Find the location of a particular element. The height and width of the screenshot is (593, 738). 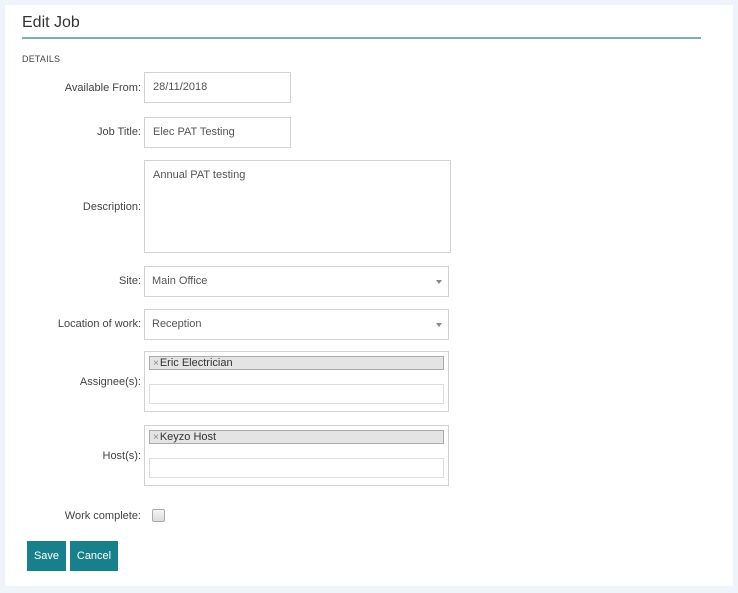

site-select: Main Office is located at coordinates (296, 281).